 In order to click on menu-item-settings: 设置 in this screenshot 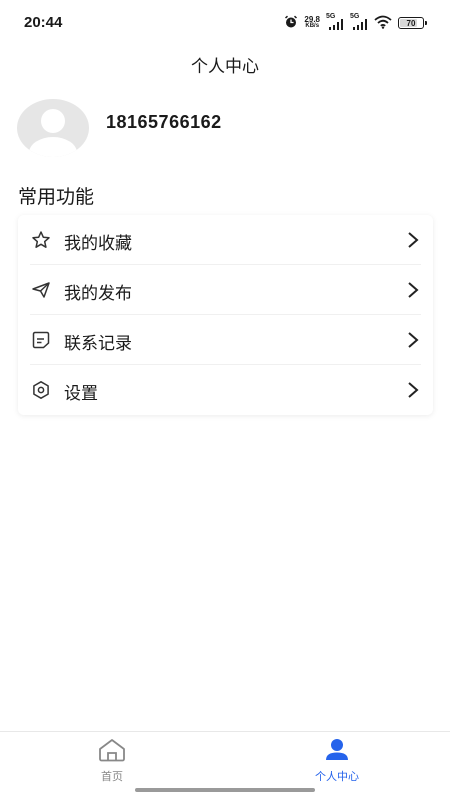, I will do `click(225, 390)`.